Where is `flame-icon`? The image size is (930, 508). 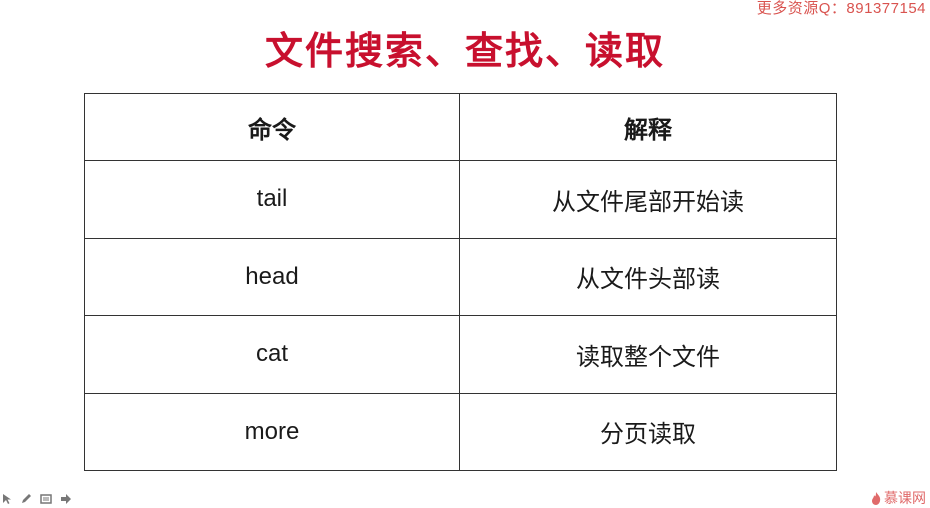 flame-icon is located at coordinates (876, 498).